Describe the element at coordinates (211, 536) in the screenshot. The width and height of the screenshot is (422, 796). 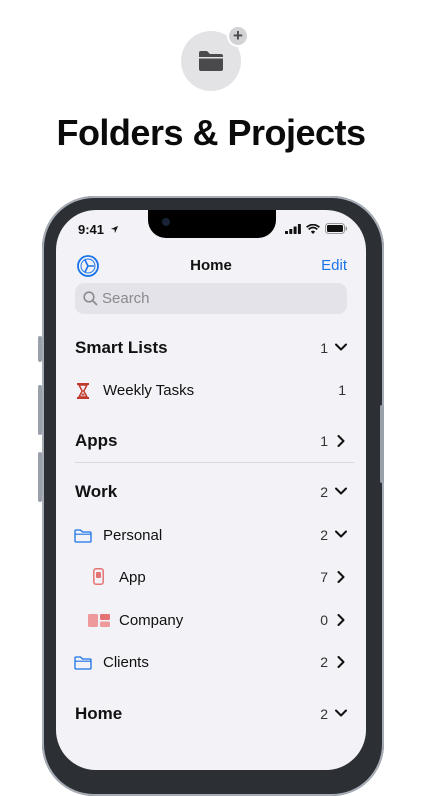
I see `list-item-personal: Personal 2` at that location.